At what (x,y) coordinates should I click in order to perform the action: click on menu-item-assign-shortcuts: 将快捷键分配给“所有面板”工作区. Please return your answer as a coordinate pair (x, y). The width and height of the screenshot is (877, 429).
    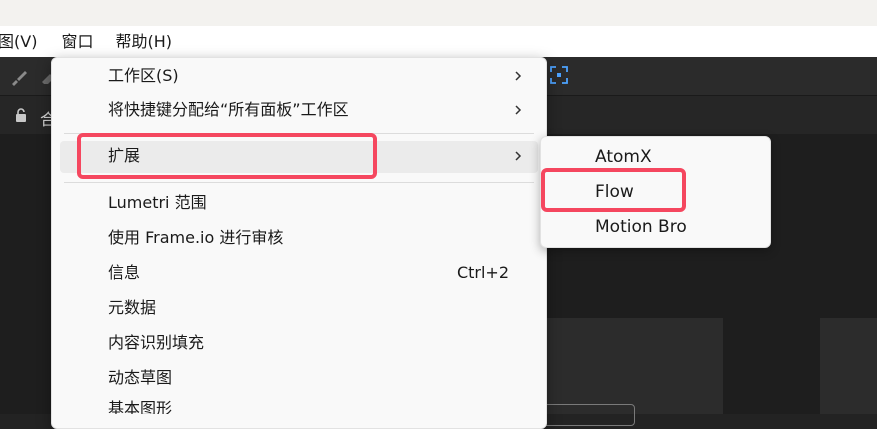
    Looking at the image, I should click on (299, 110).